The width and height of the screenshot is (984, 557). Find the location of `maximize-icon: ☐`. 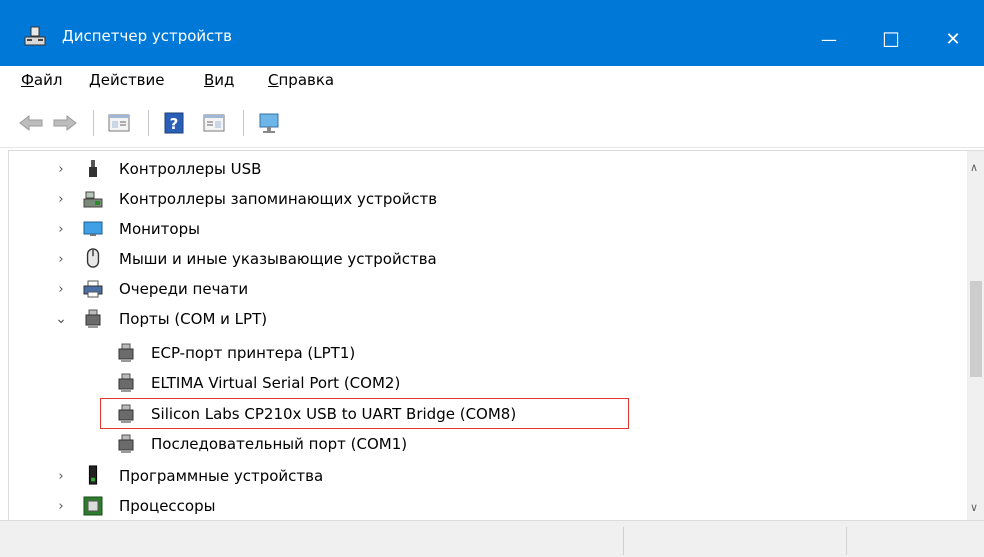

maximize-icon: ☐ is located at coordinates (891, 39).